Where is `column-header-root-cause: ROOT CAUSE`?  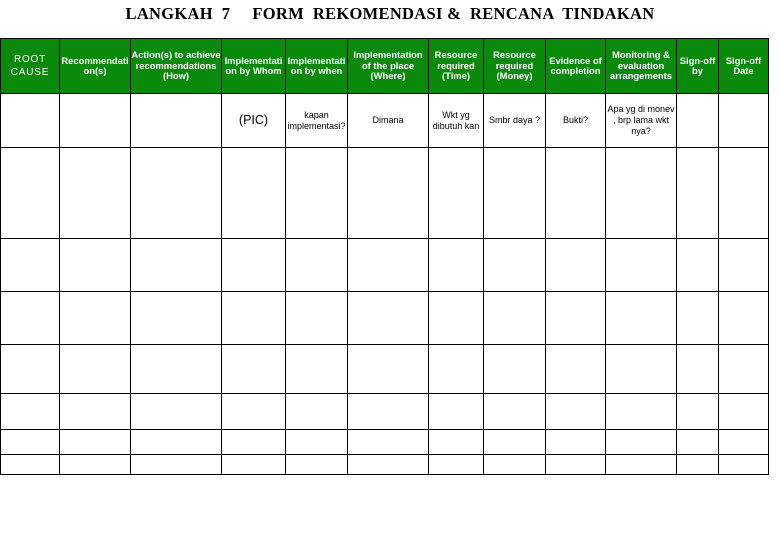
column-header-root-cause: ROOT CAUSE is located at coordinates (30, 66).